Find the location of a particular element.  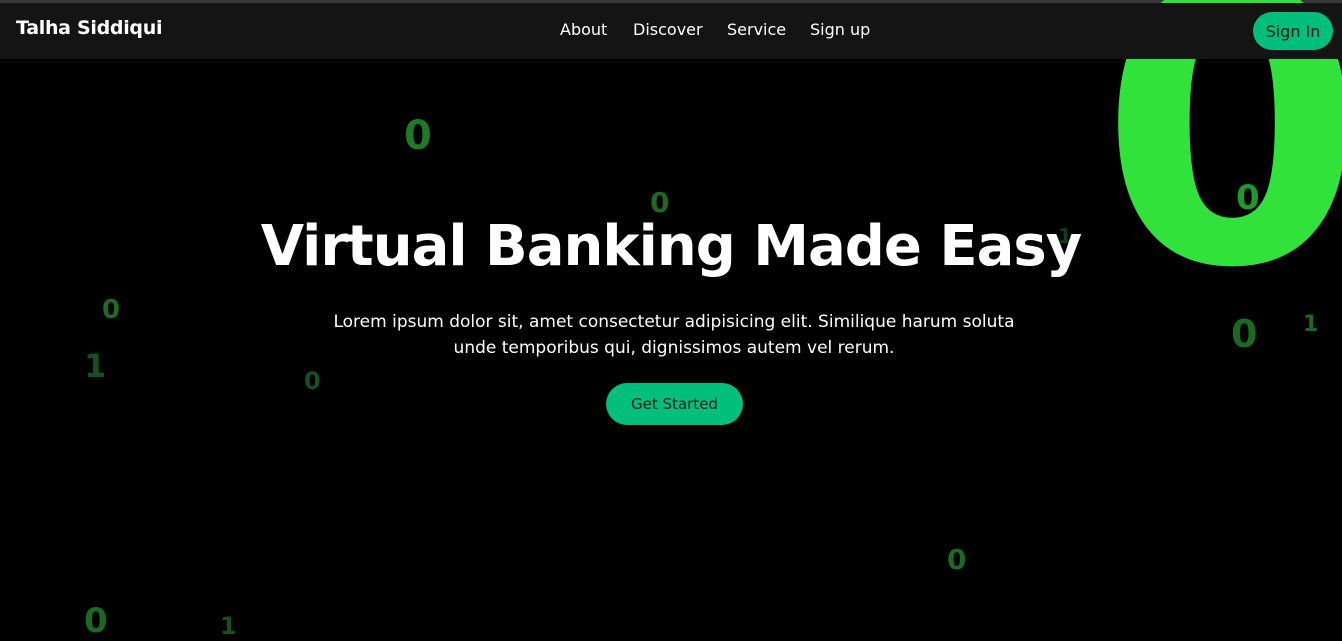

nav-link-discover: Discover is located at coordinates (668, 29).